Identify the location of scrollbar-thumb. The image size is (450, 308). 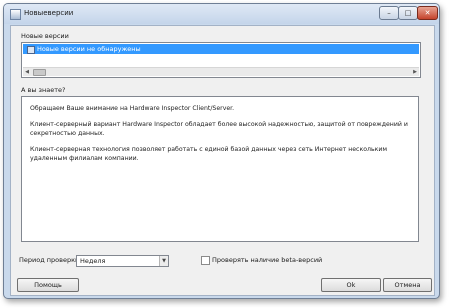
(39, 72).